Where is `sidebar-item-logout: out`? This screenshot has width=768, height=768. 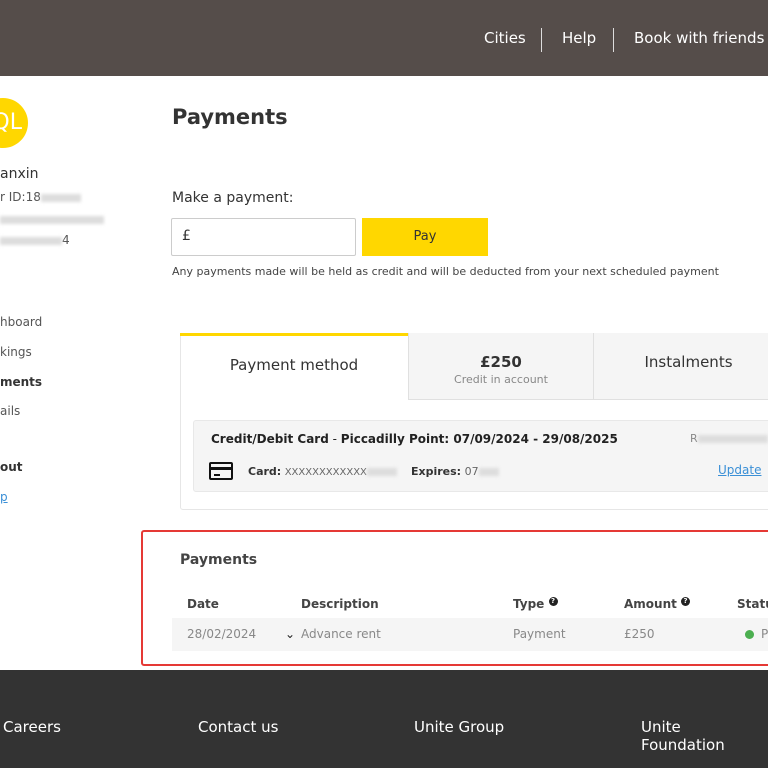
sidebar-item-logout: out is located at coordinates (11, 467).